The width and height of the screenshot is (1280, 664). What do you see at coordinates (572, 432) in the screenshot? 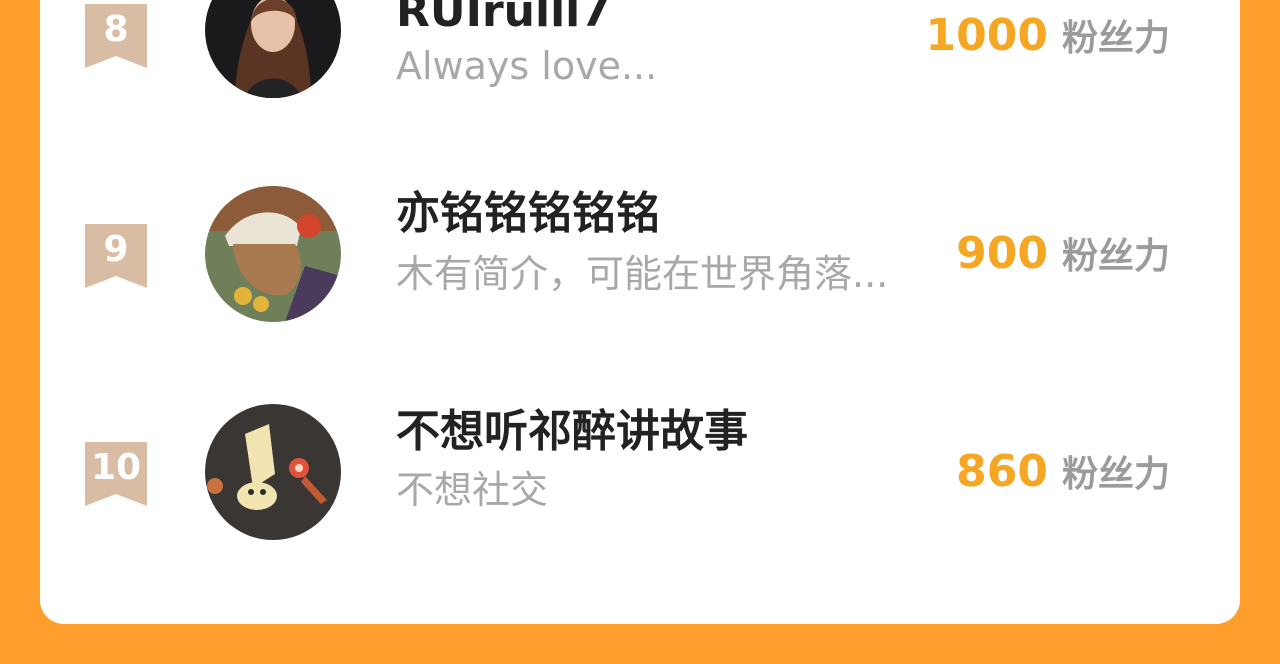
I see `username: 不想听祁醉讲故事` at bounding box center [572, 432].